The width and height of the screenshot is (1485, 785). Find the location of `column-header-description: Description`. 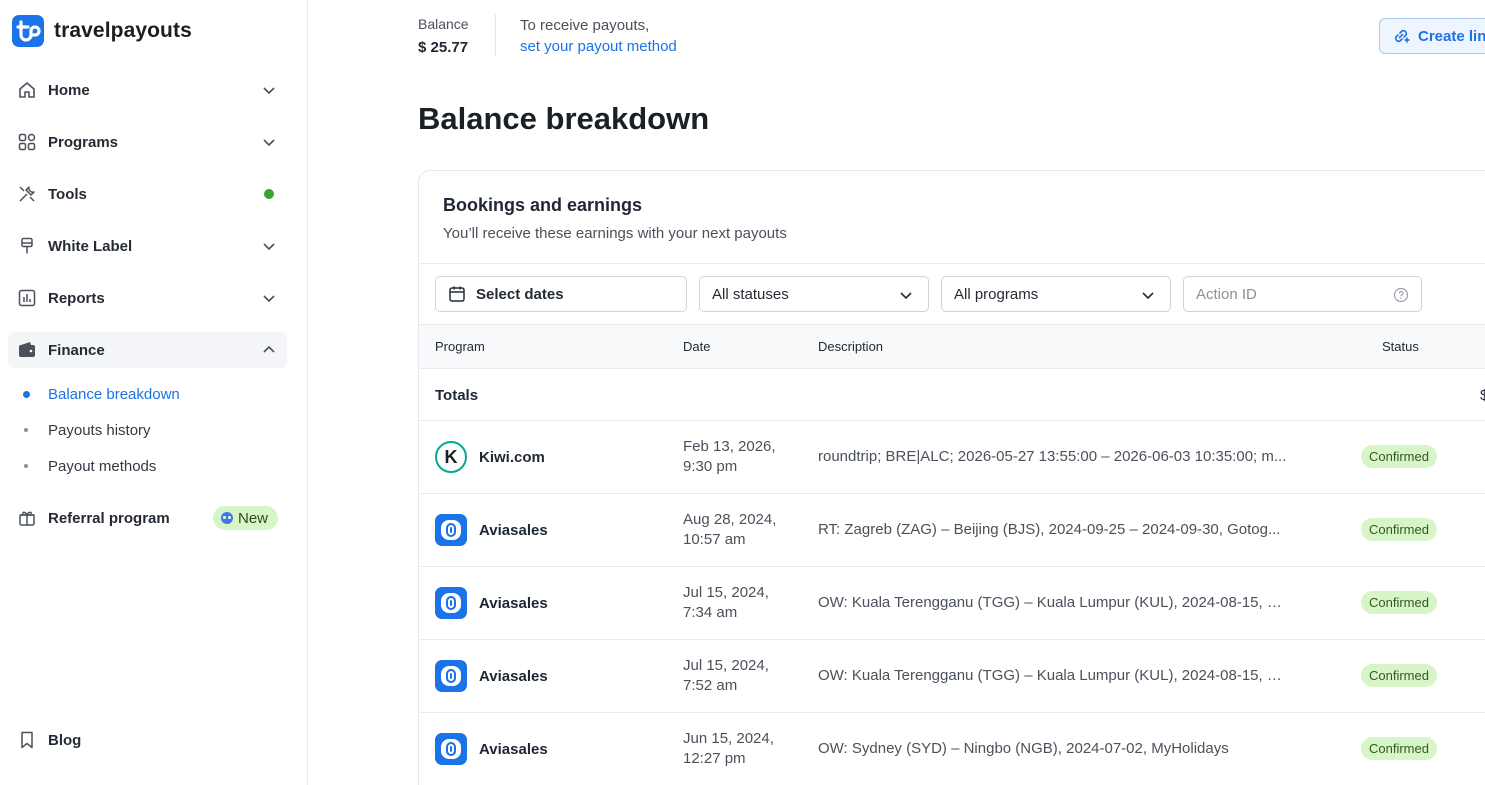

column-header-description: Description is located at coordinates (850, 346).